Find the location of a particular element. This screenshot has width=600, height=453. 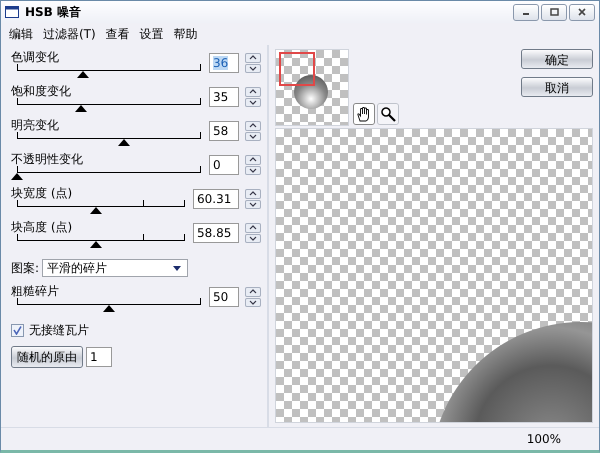

magnifier-icon is located at coordinates (388, 114).